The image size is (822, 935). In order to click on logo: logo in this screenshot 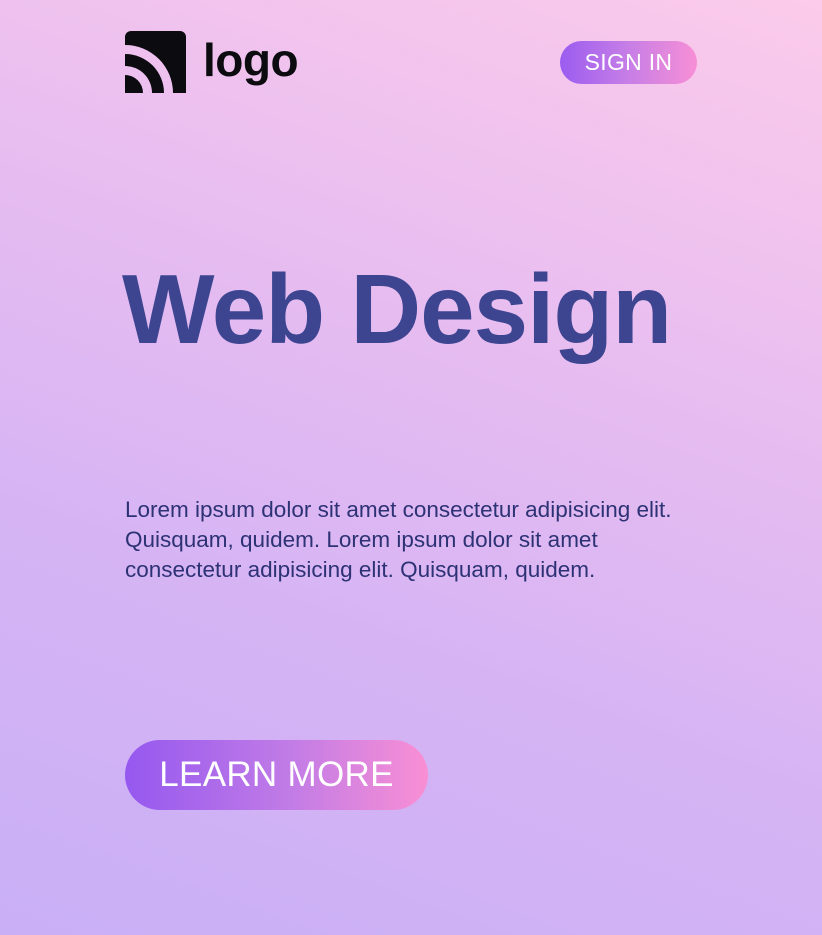, I will do `click(212, 62)`.